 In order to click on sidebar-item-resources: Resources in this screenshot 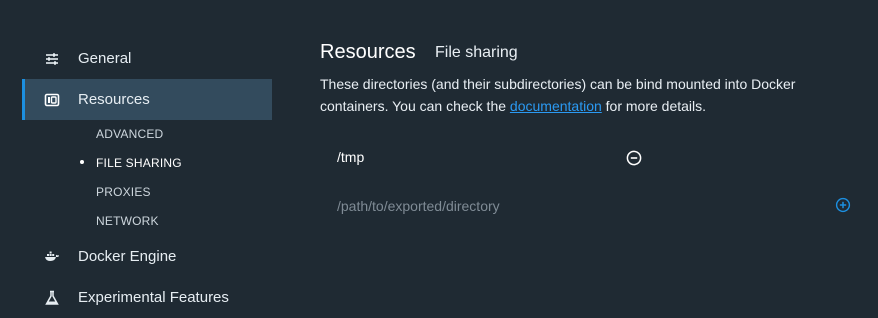, I will do `click(147, 99)`.